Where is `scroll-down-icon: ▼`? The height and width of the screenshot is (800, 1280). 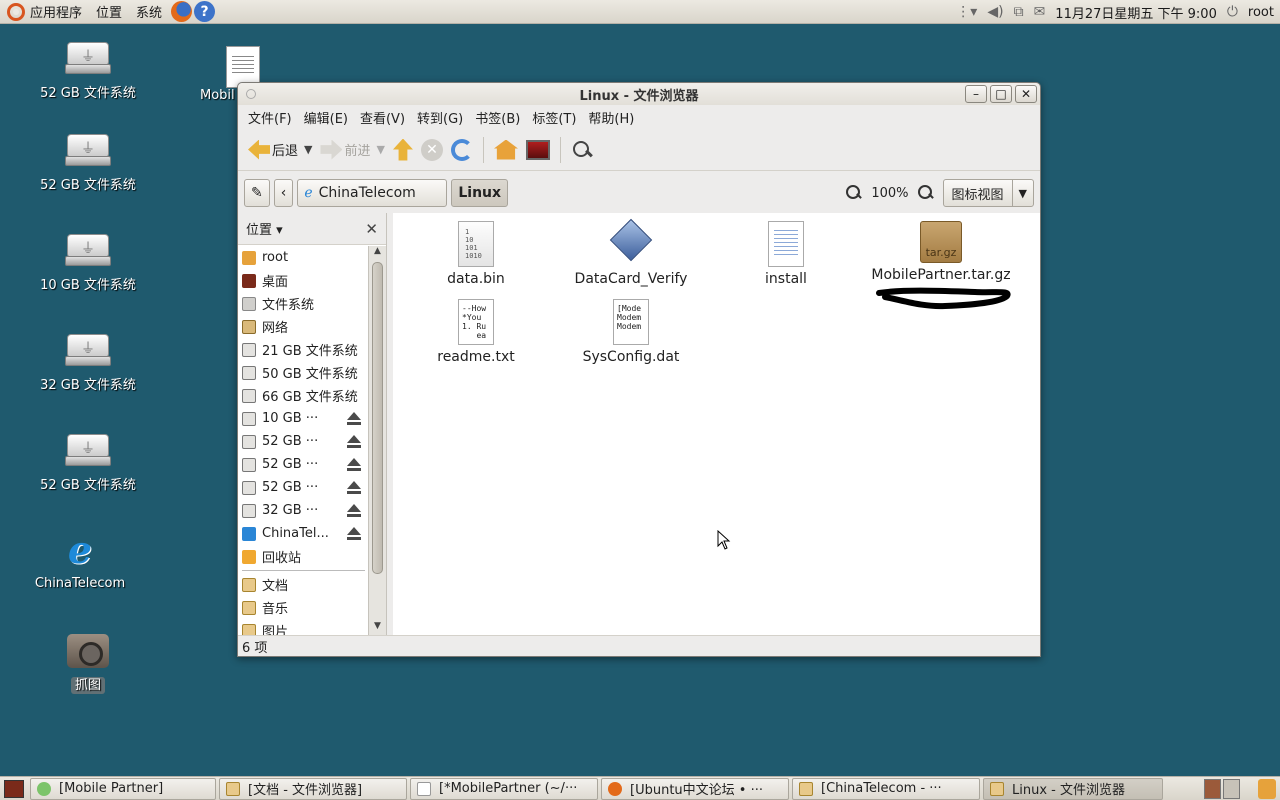
scroll-down-icon: ▼ is located at coordinates (377, 628).